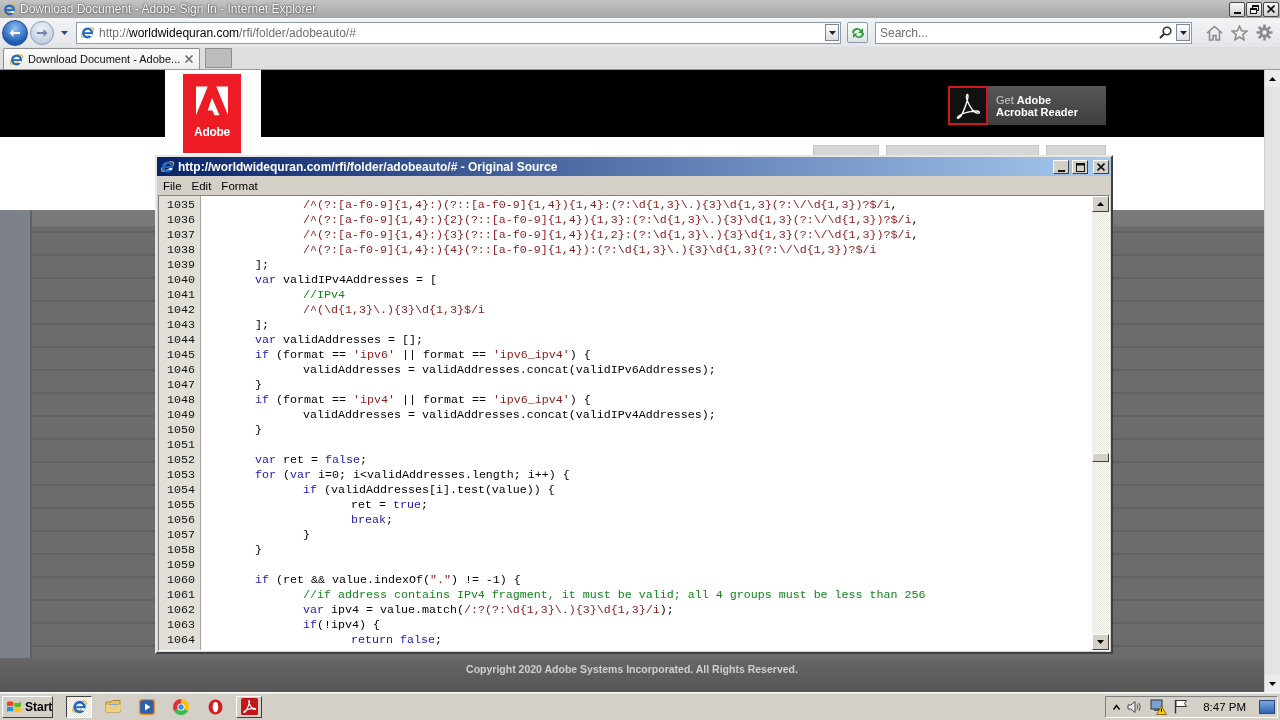 The image size is (1280, 720). I want to click on code-line: /^(?:[a-f0-9]{1,4}:){3}(?::[a-f0-9]{1,4}){1,2}:(?:\d{1,3}\.){3}\d{1,3}(?:\/\d{1,3})?$/i,, so click(611, 235).